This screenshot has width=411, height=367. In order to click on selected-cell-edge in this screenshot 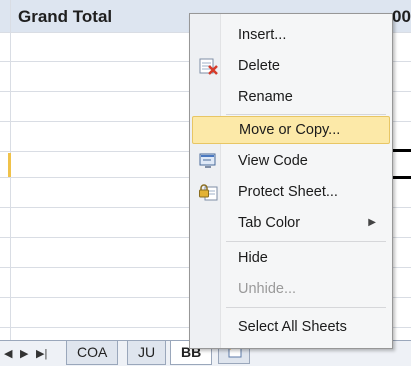, I will do `click(9, 165)`.